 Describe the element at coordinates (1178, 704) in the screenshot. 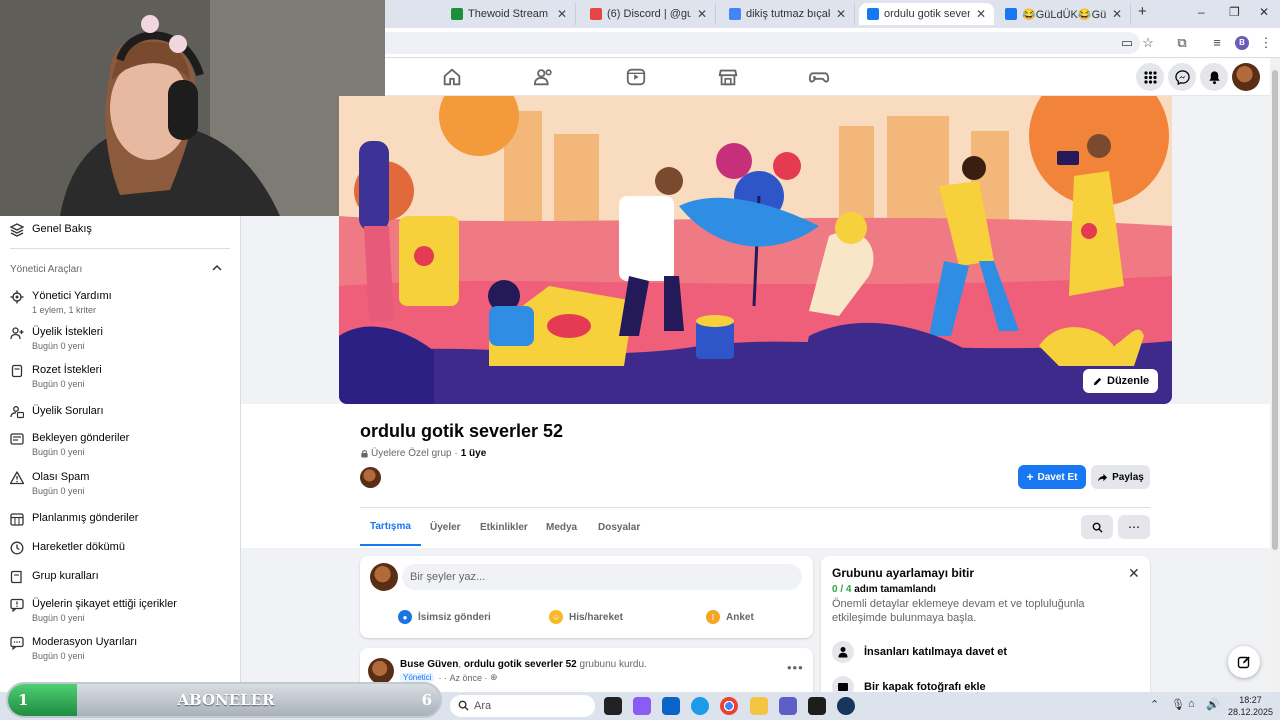

I see `microphone-icon: 🎙` at that location.